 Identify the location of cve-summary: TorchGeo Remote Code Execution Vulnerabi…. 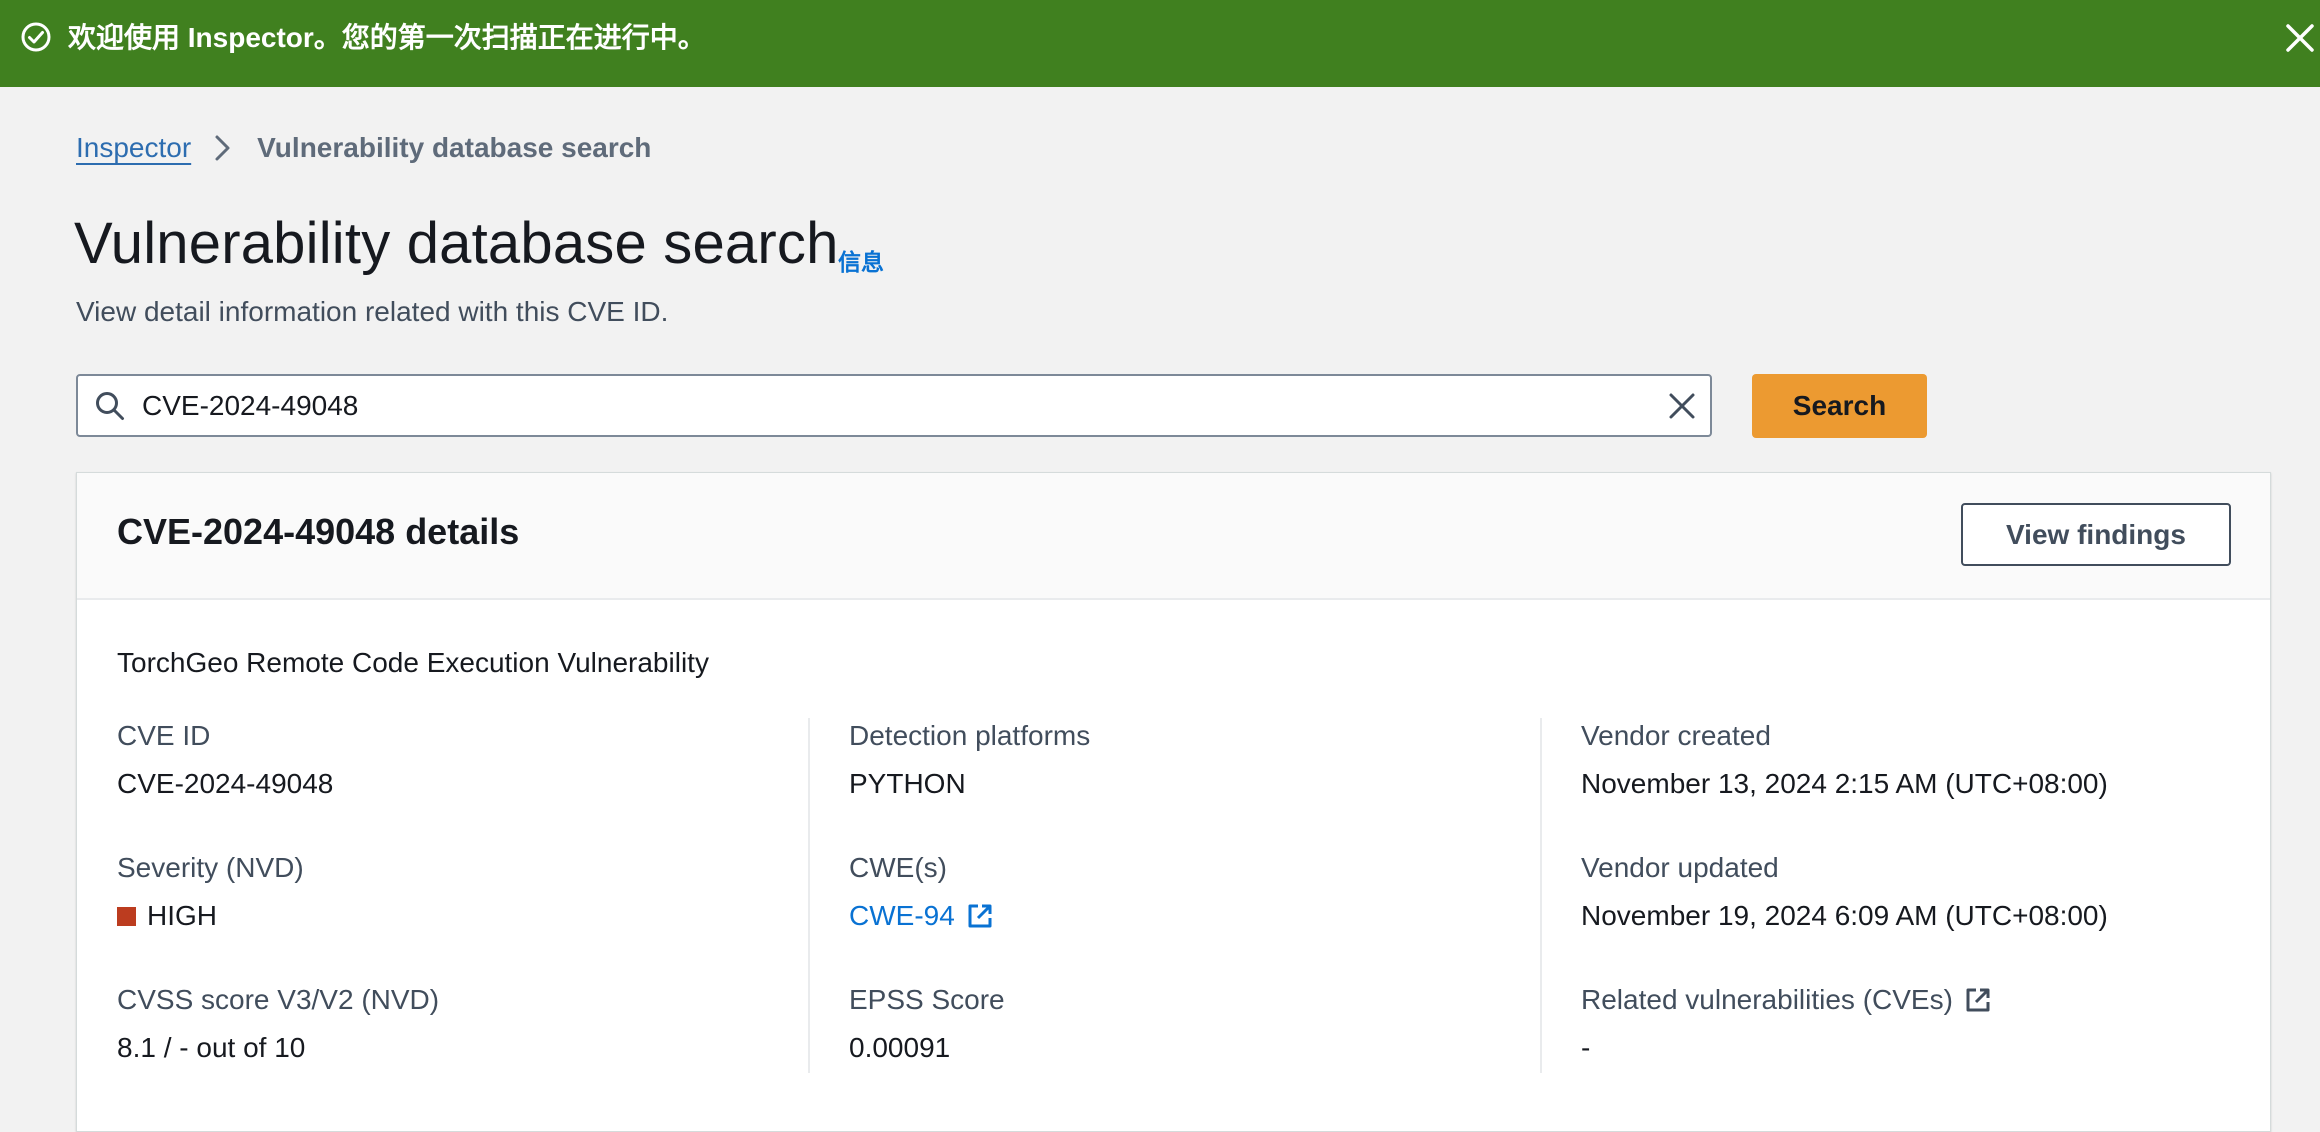
(413, 662).